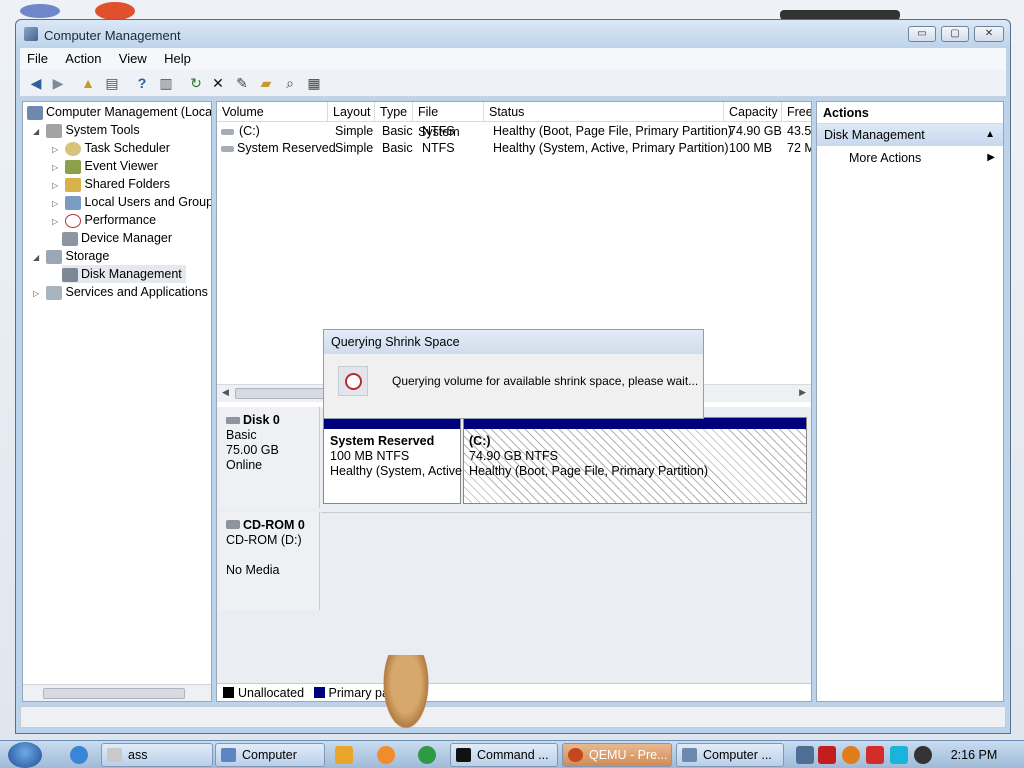  I want to click on start-button, so click(25, 755).